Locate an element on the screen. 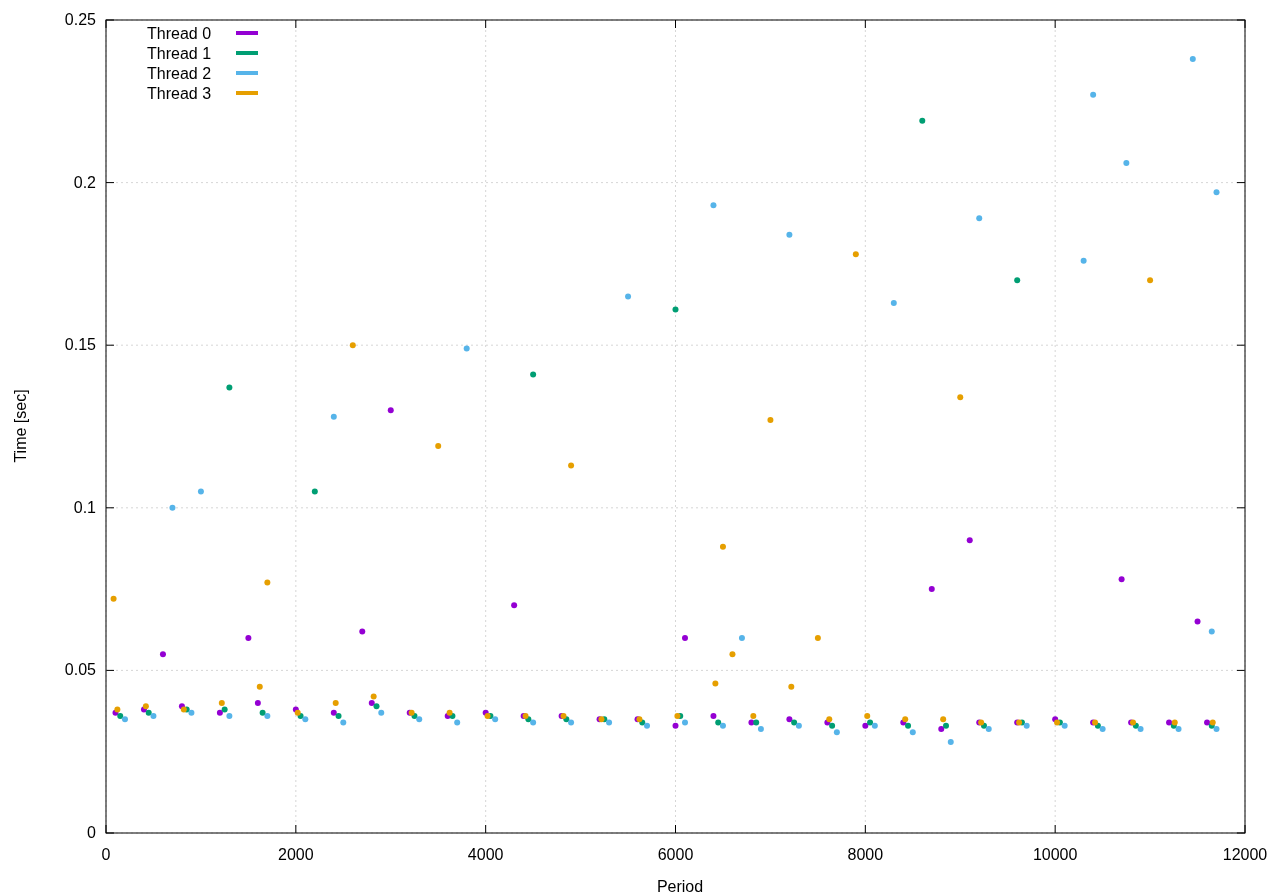 This screenshot has height=896, width=1280. x-tick-label: 4000 is located at coordinates (485, 854).